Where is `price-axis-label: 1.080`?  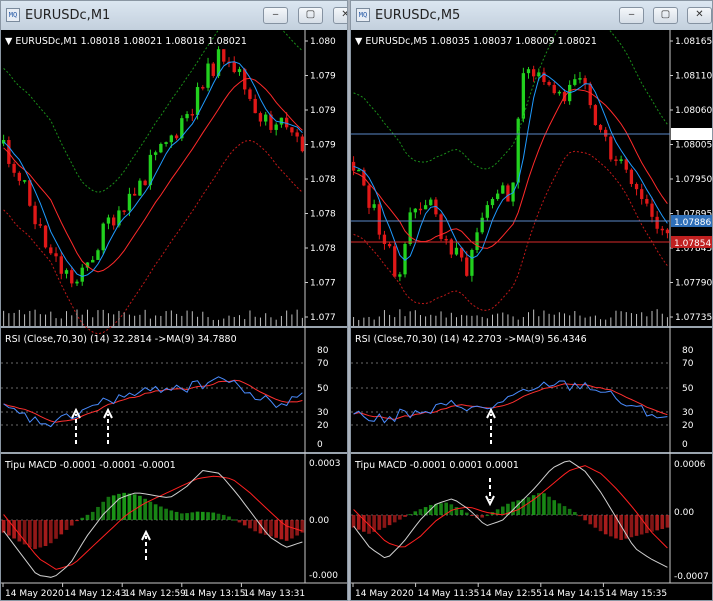 price-axis-label: 1.080 is located at coordinates (323, 42).